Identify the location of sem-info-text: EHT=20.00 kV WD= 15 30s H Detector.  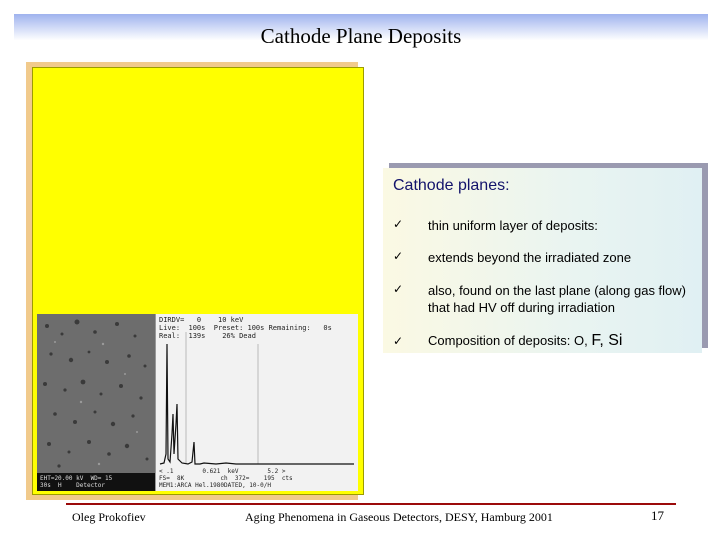
(76, 482).